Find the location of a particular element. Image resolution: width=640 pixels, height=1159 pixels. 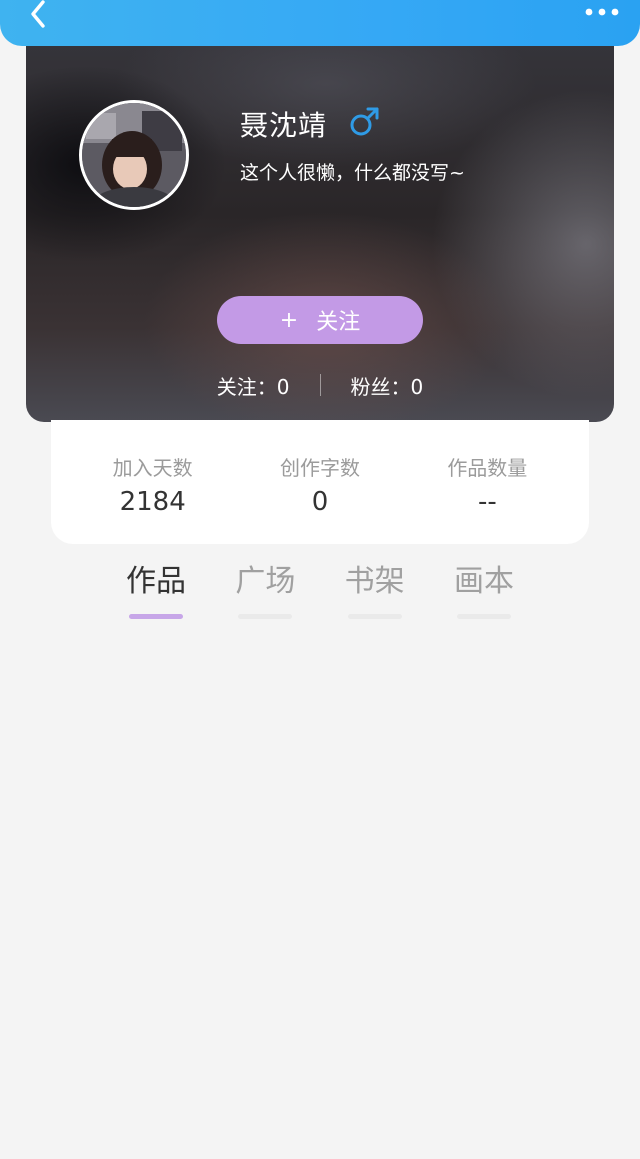

top-bar is located at coordinates (320, 23).